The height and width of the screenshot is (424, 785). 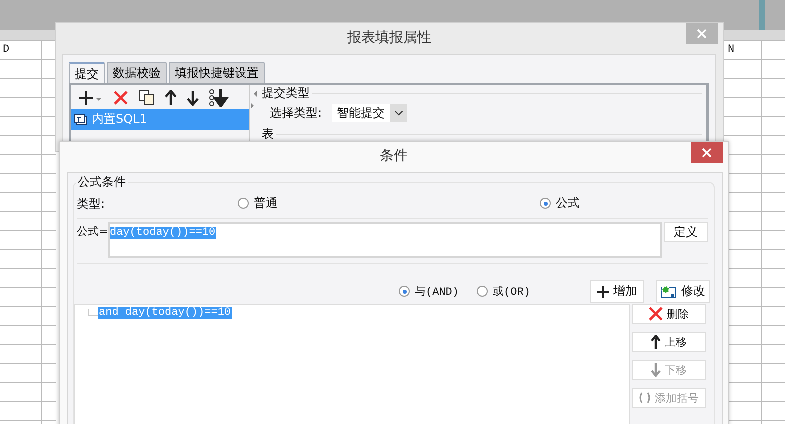 What do you see at coordinates (137, 72) in the screenshot?
I see `tab: 数据校验` at bounding box center [137, 72].